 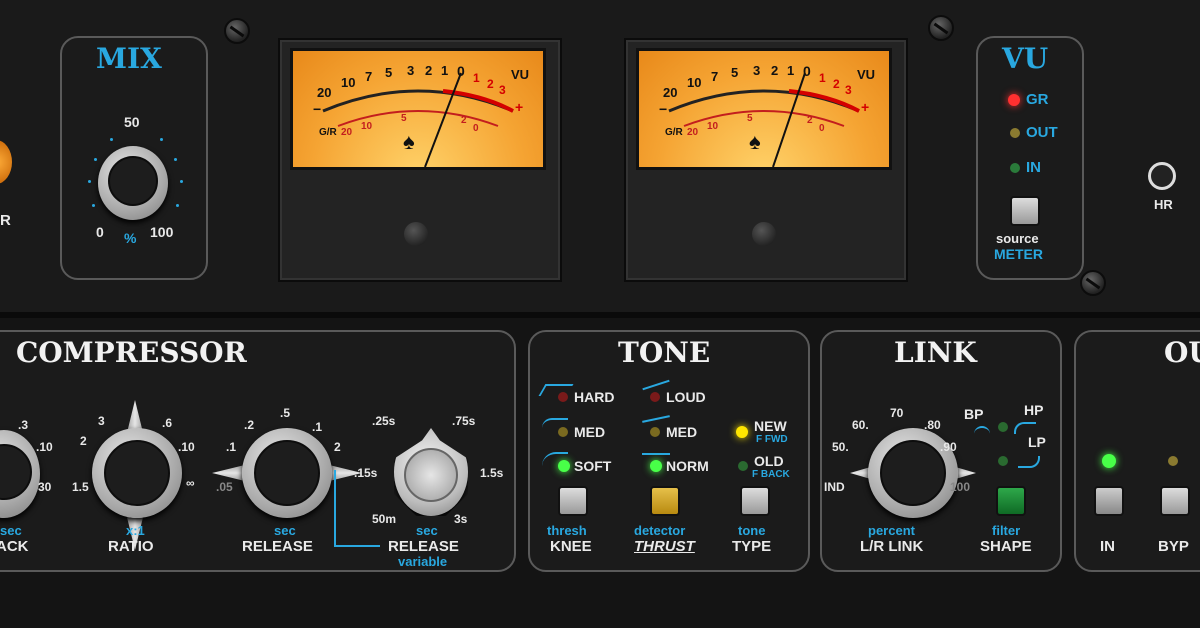 What do you see at coordinates (834, 487) in the screenshot?
I see `link-tick-6: IND` at bounding box center [834, 487].